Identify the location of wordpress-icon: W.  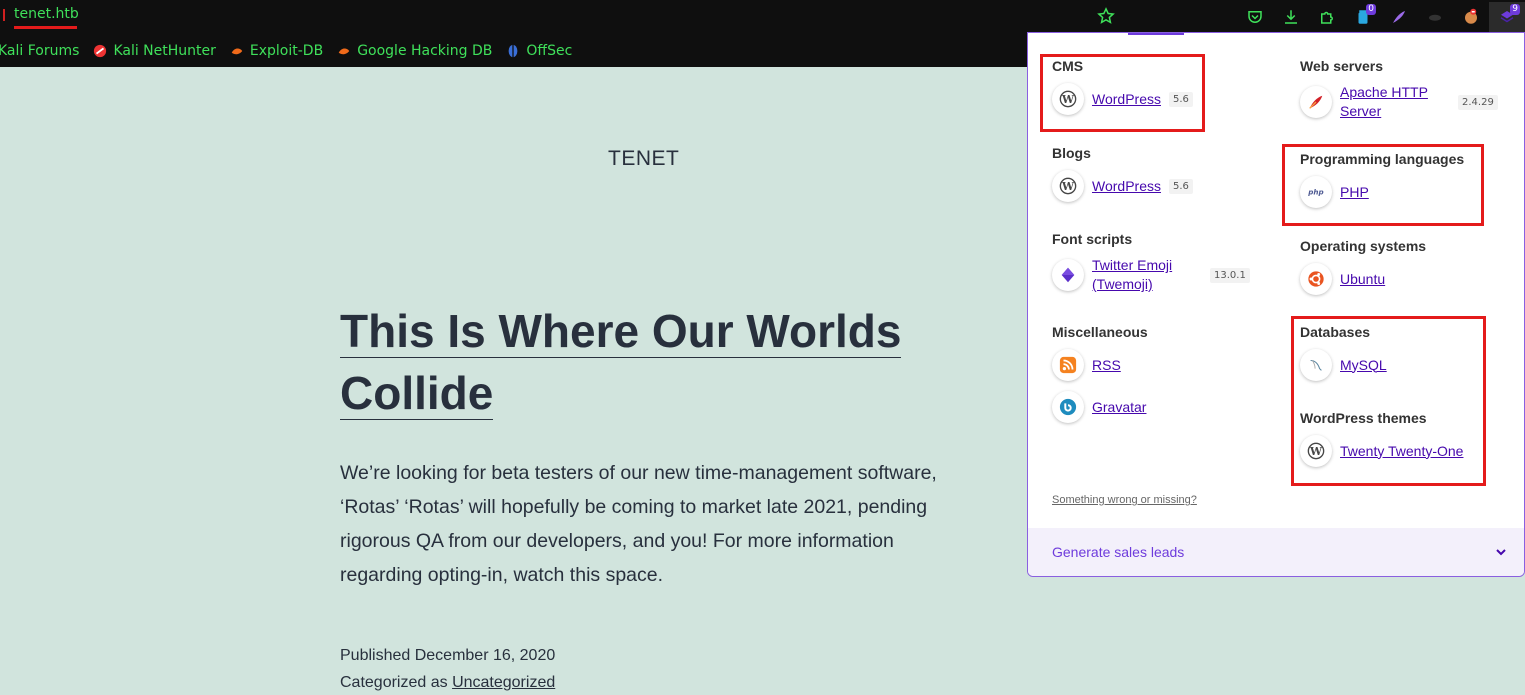
(1068, 186).